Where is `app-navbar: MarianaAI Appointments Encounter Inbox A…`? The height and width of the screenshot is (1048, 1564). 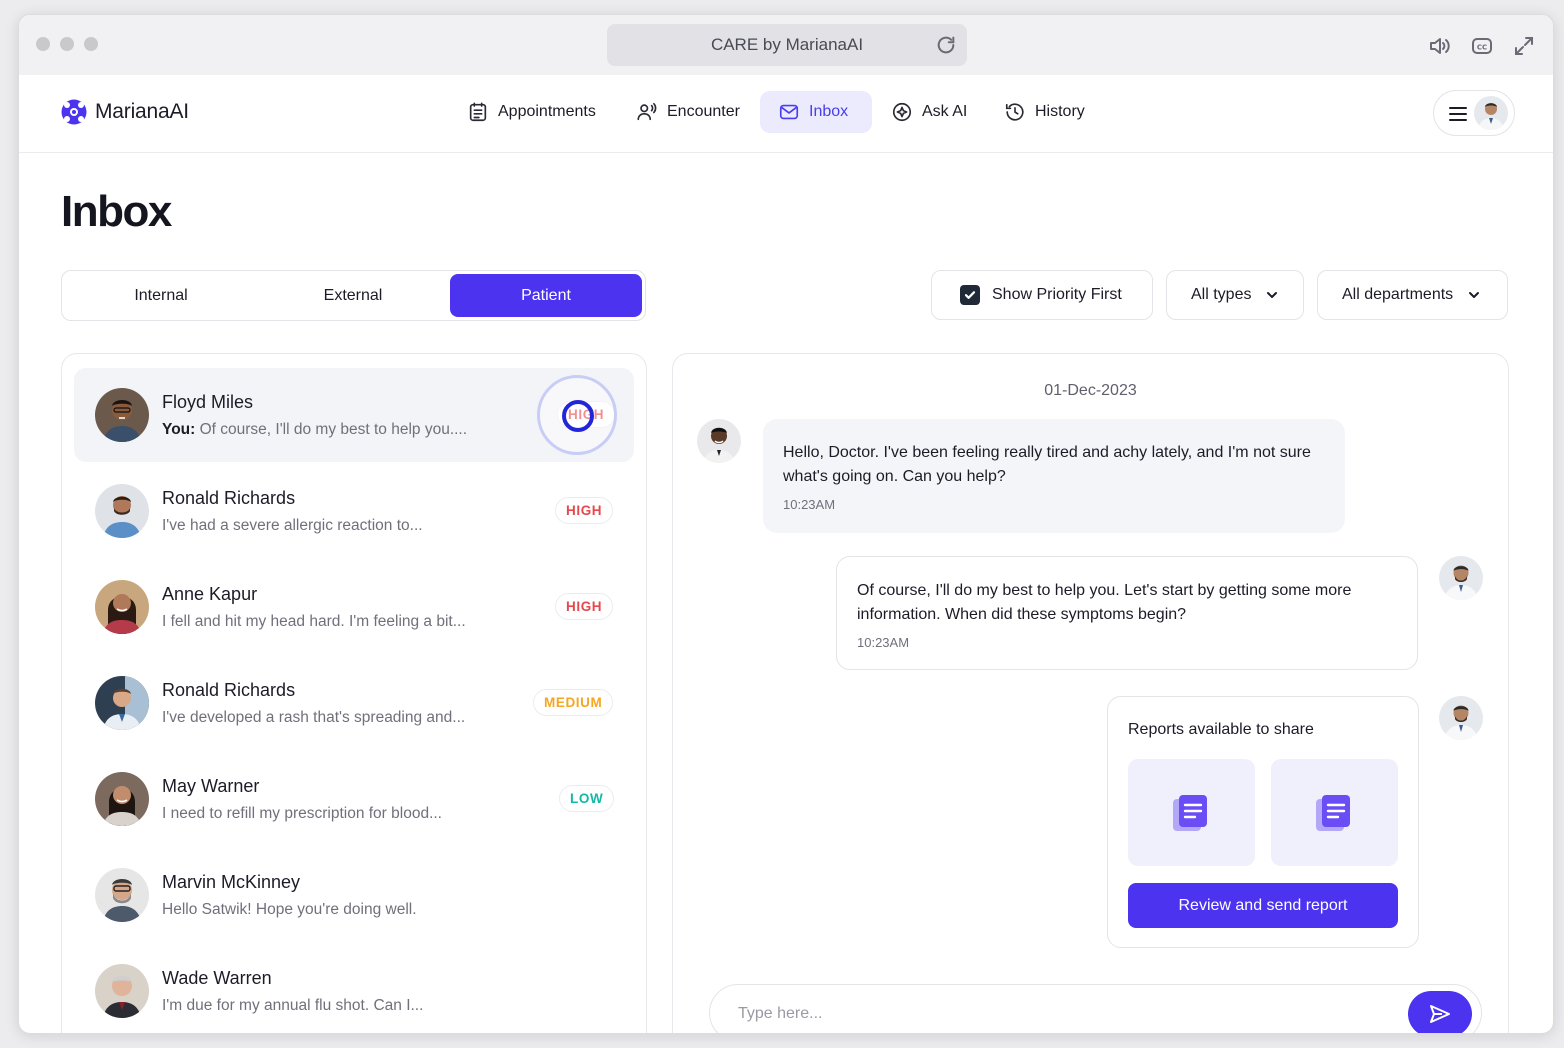
app-navbar: MarianaAI Appointments Encounter Inbox A… is located at coordinates (786, 114).